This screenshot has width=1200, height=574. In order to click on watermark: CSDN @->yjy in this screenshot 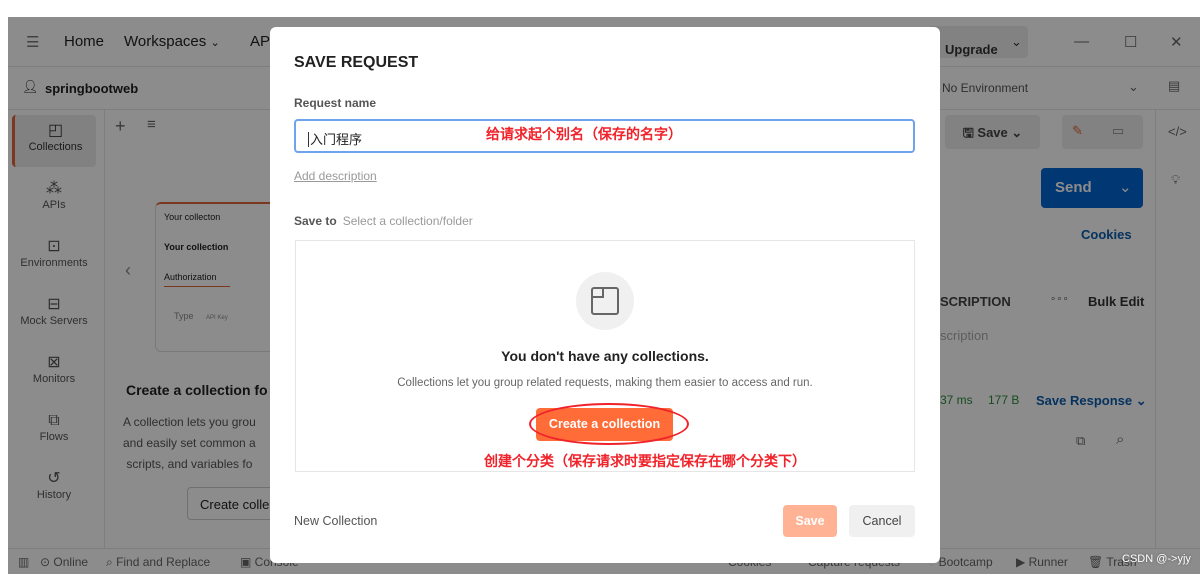, I will do `click(1156, 559)`.